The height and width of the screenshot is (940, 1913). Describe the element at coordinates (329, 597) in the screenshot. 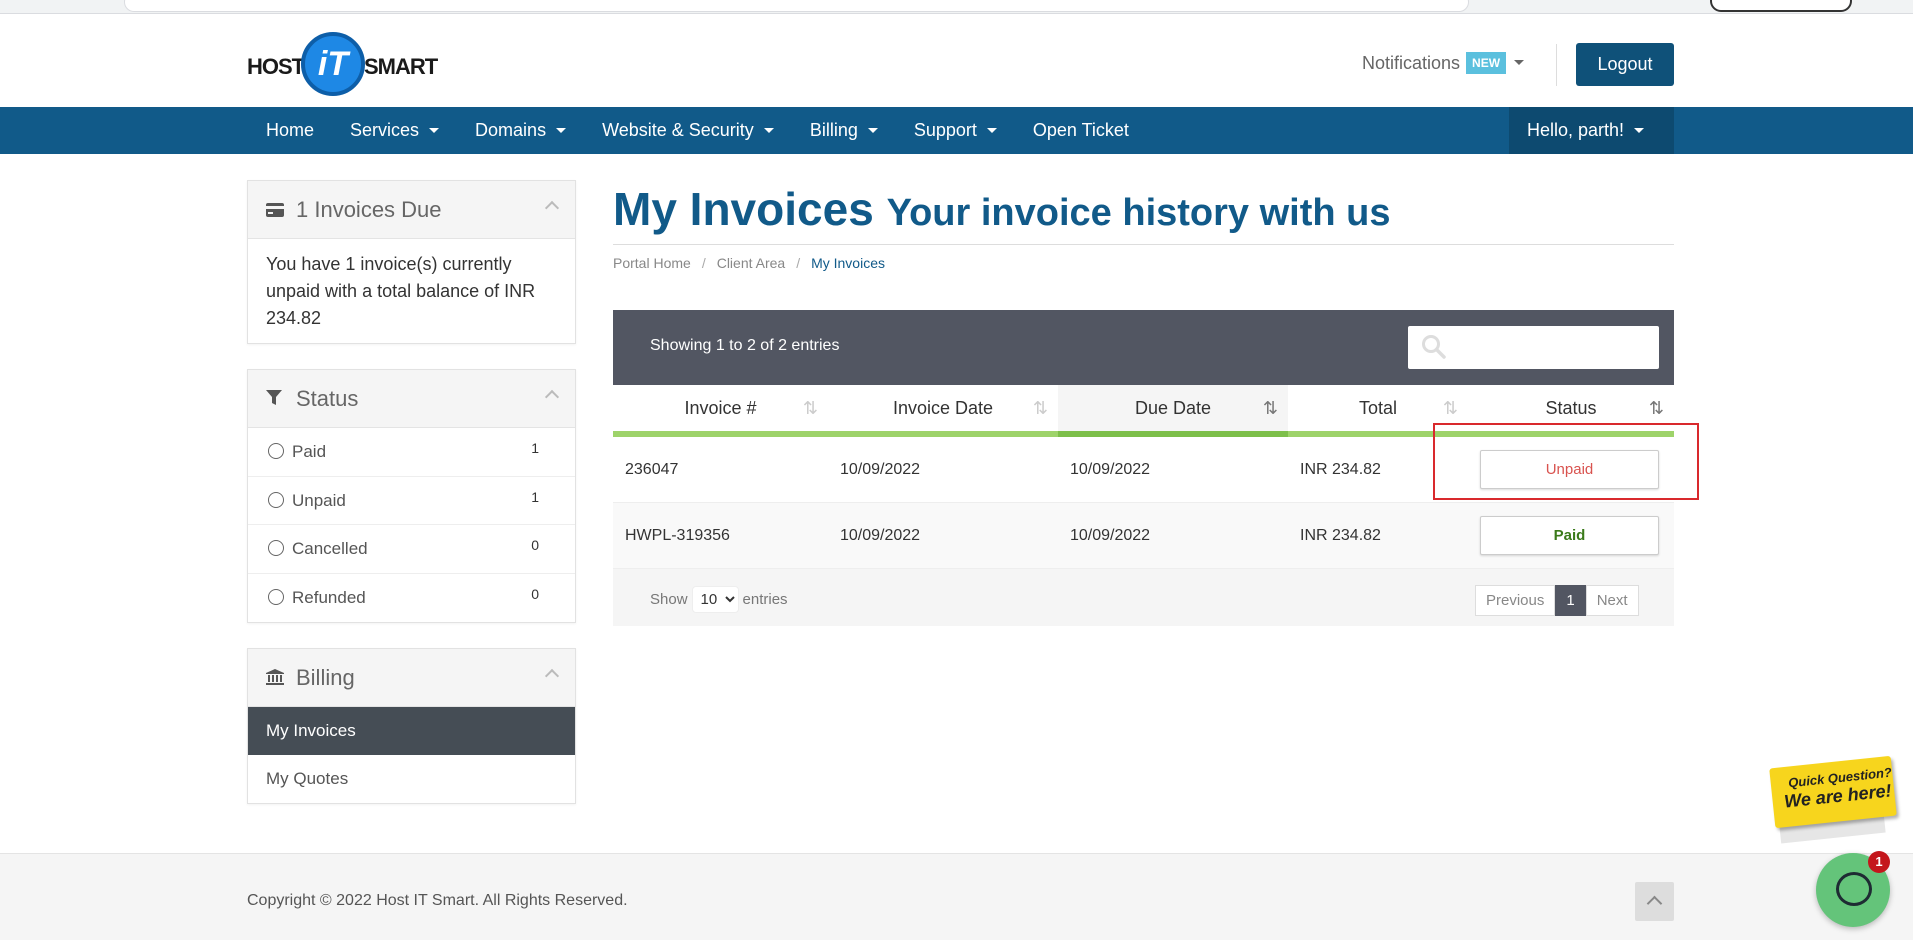

I see `status-label: Refunded` at that location.